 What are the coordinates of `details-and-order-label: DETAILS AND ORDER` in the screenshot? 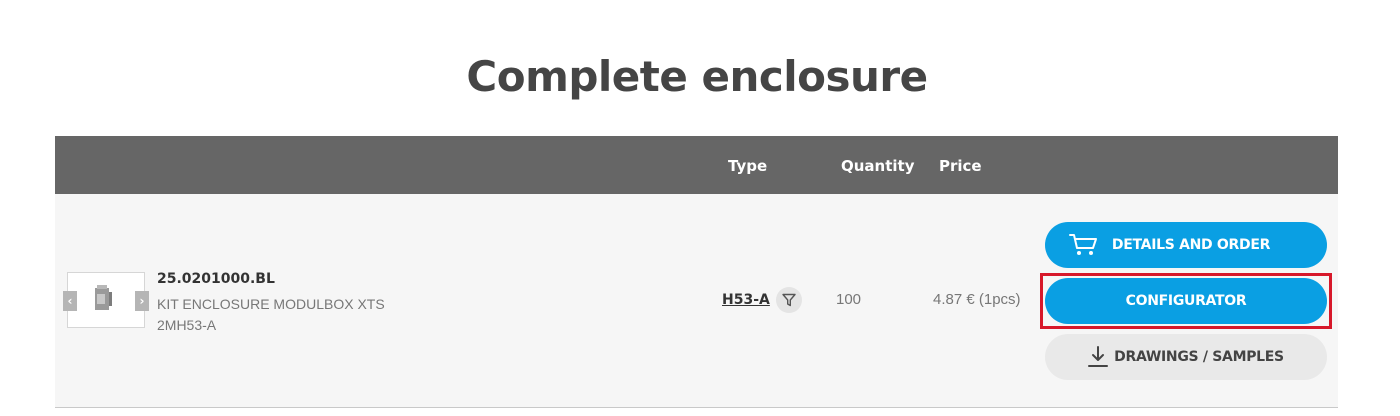 It's located at (1191, 245).